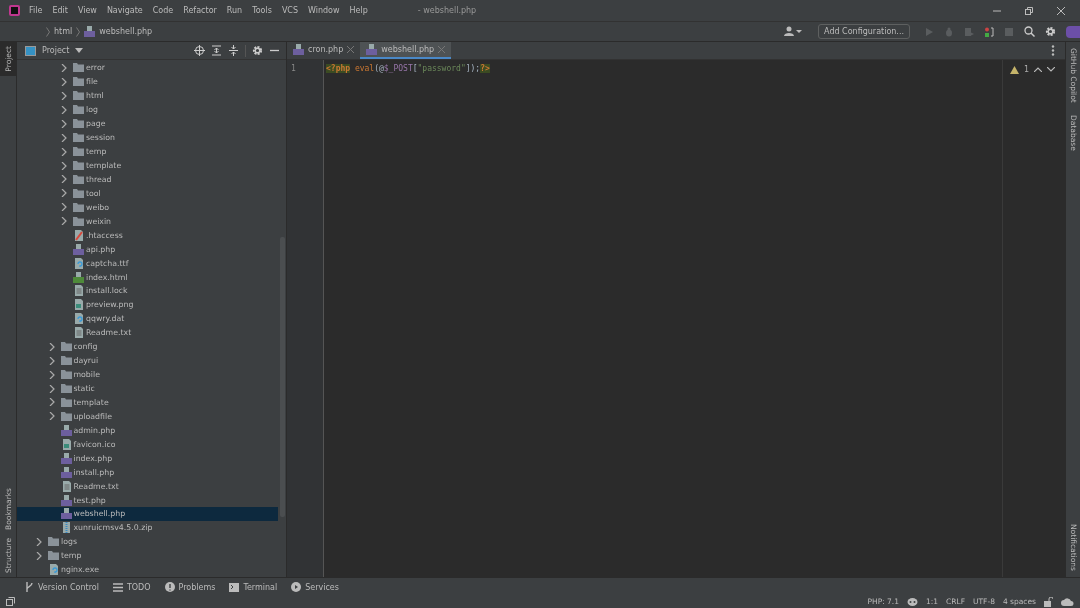 Image resolution: width=1080 pixels, height=608 pixels. Describe the element at coordinates (79, 50) in the screenshot. I see `caret-icon` at that location.